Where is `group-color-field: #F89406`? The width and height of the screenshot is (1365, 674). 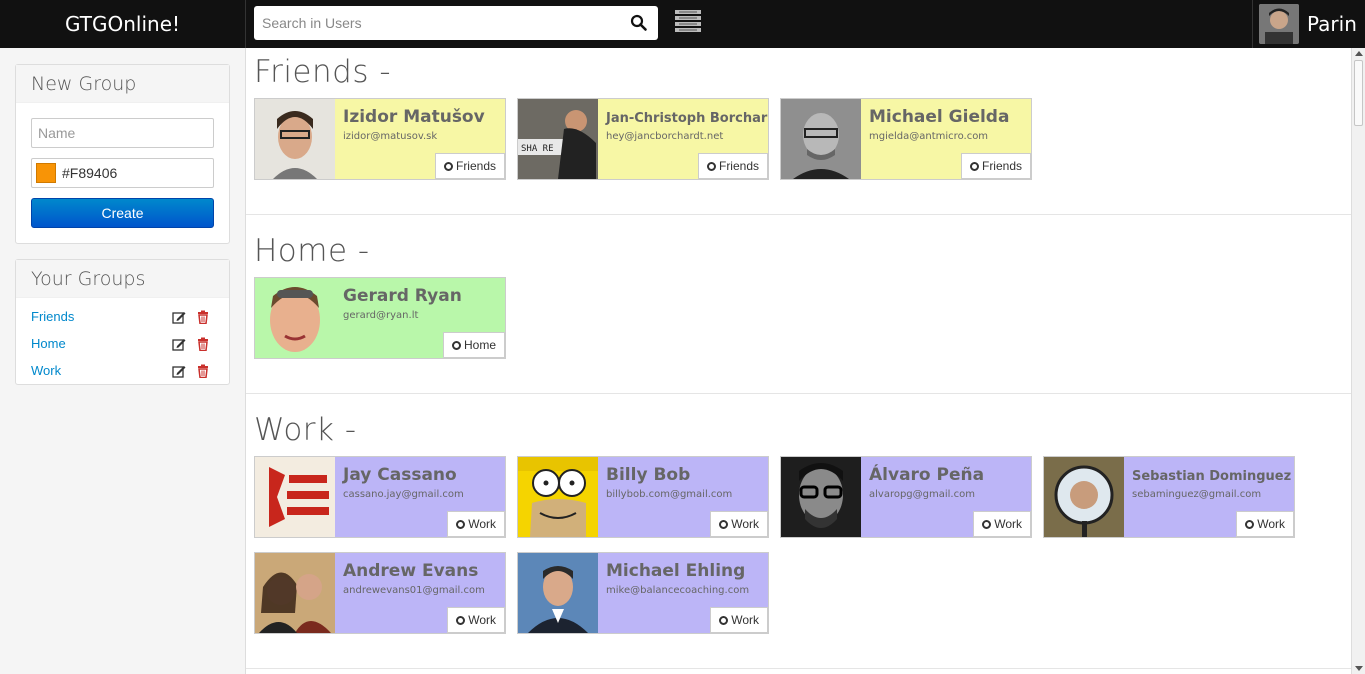 group-color-field: #F89406 is located at coordinates (122, 173).